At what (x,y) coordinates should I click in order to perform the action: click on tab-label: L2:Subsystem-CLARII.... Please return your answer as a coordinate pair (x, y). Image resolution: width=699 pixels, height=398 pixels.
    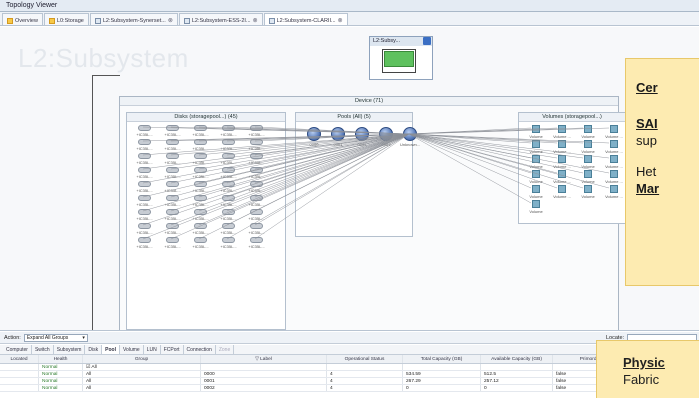
    Looking at the image, I should click on (306, 20).